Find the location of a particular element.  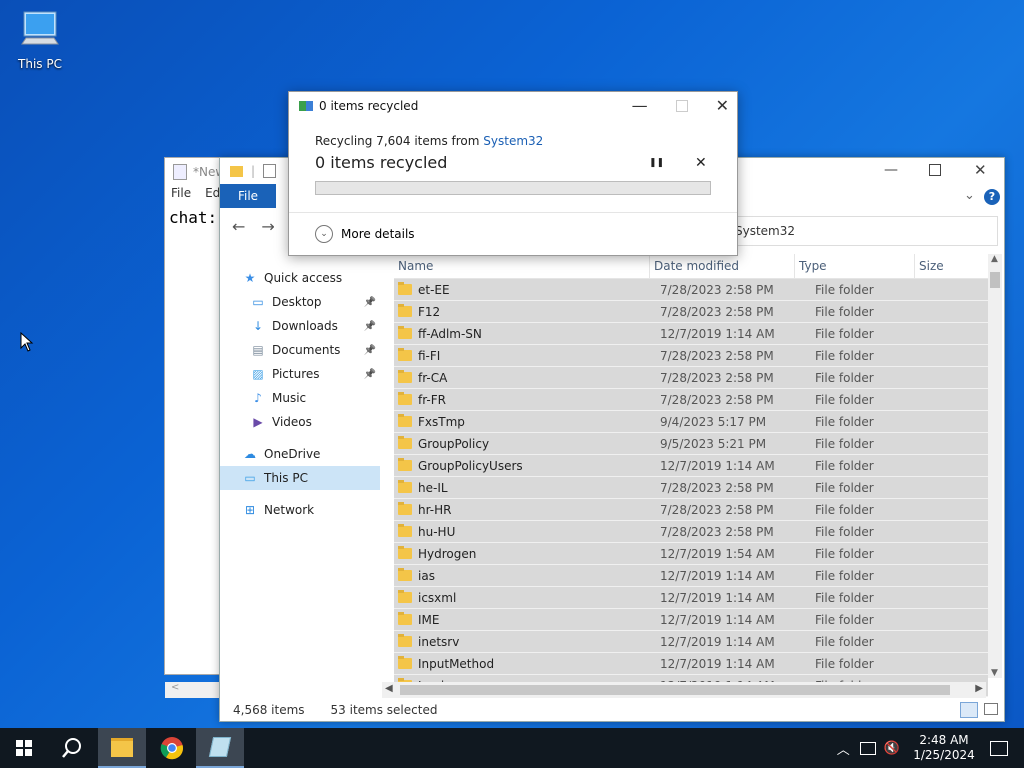

taskbar-chrome is located at coordinates (172, 748).